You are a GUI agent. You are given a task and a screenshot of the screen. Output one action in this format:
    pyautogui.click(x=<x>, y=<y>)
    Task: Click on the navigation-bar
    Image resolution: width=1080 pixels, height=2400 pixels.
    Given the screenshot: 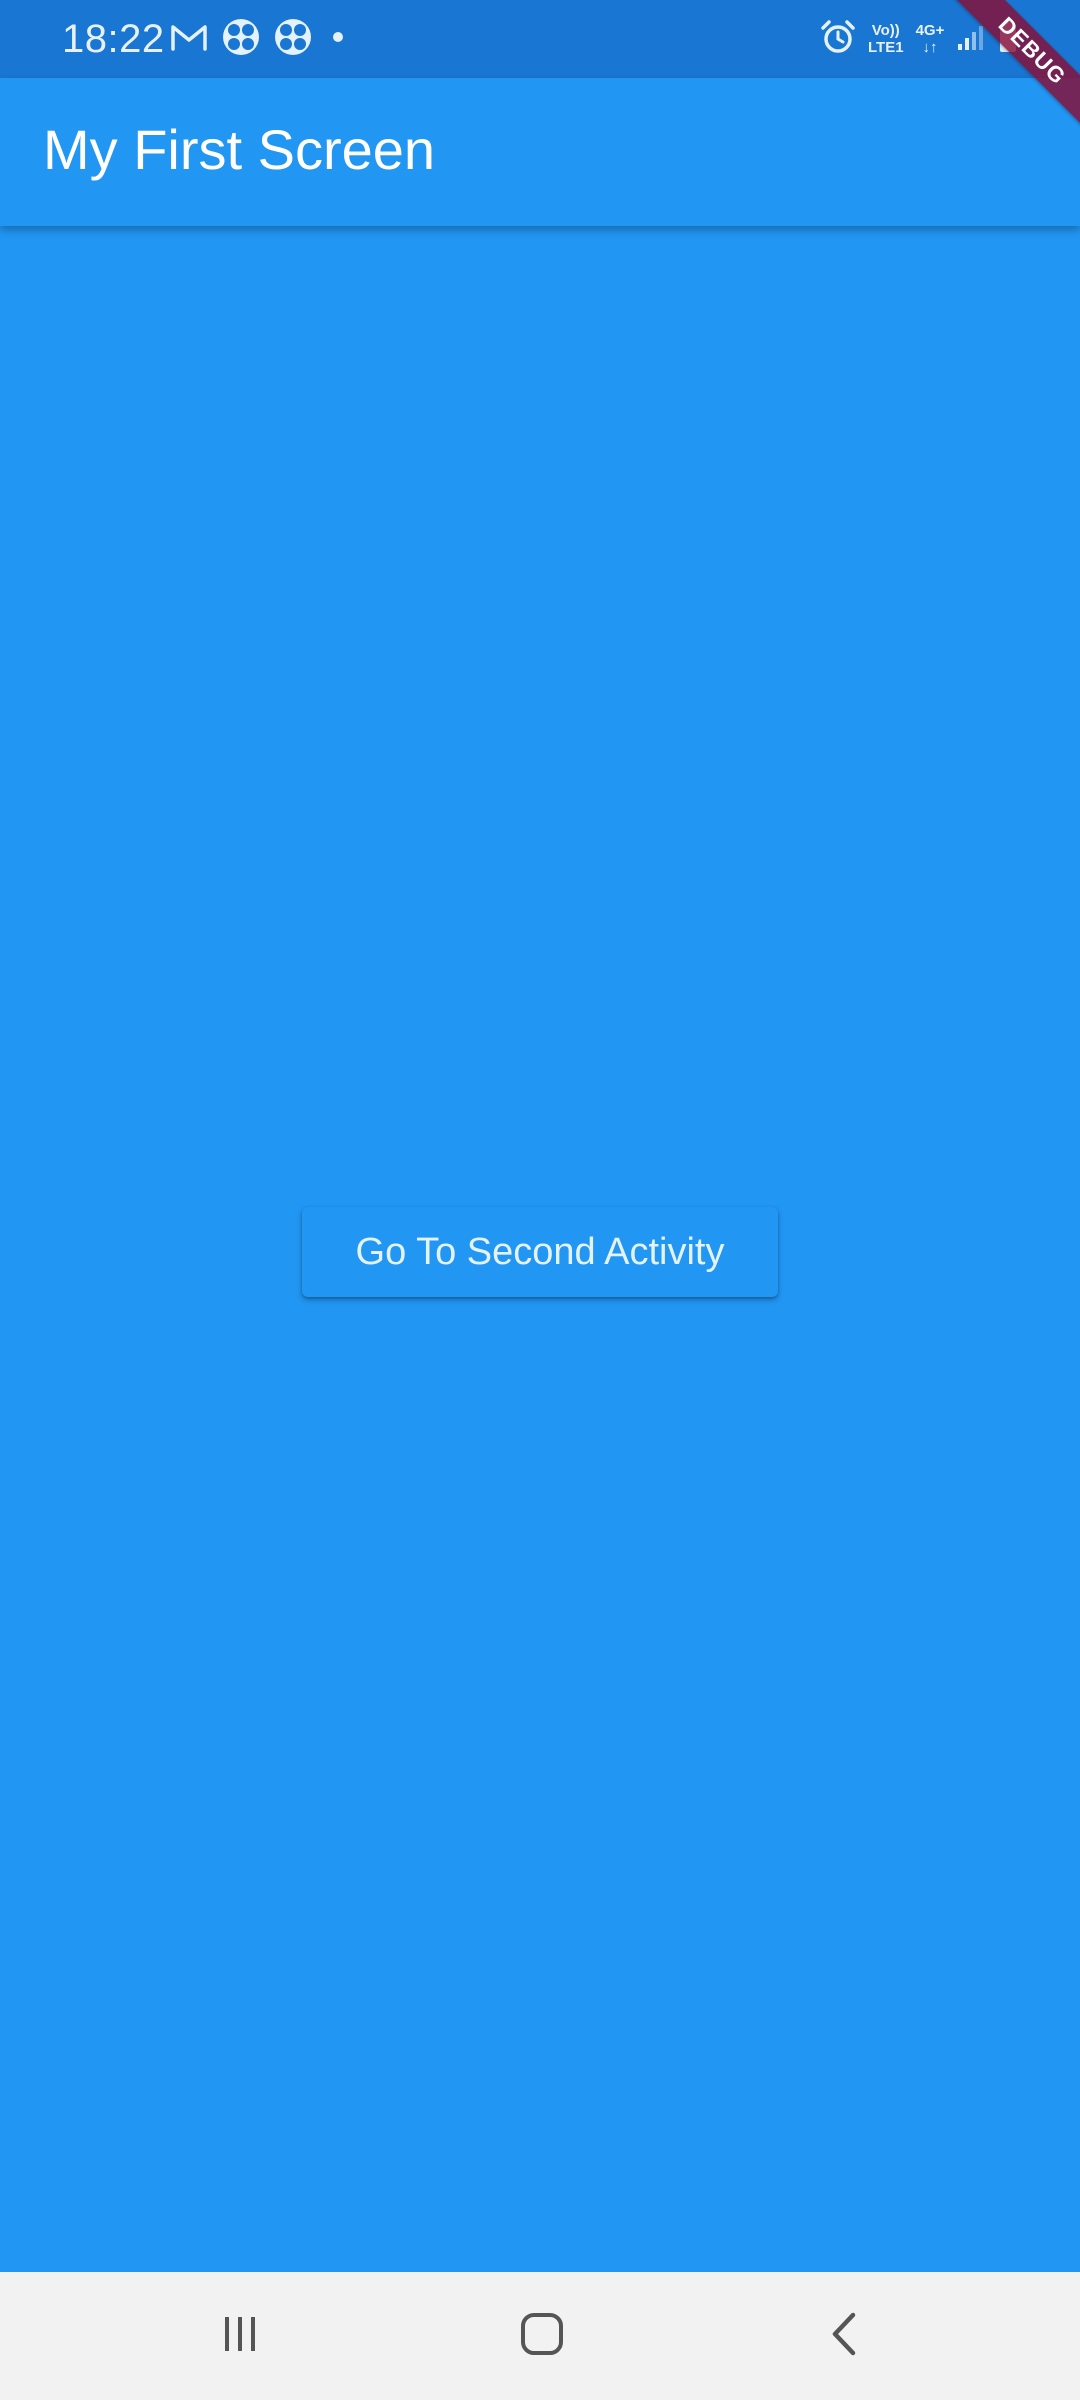 What is the action you would take?
    pyautogui.click(x=540, y=2336)
    